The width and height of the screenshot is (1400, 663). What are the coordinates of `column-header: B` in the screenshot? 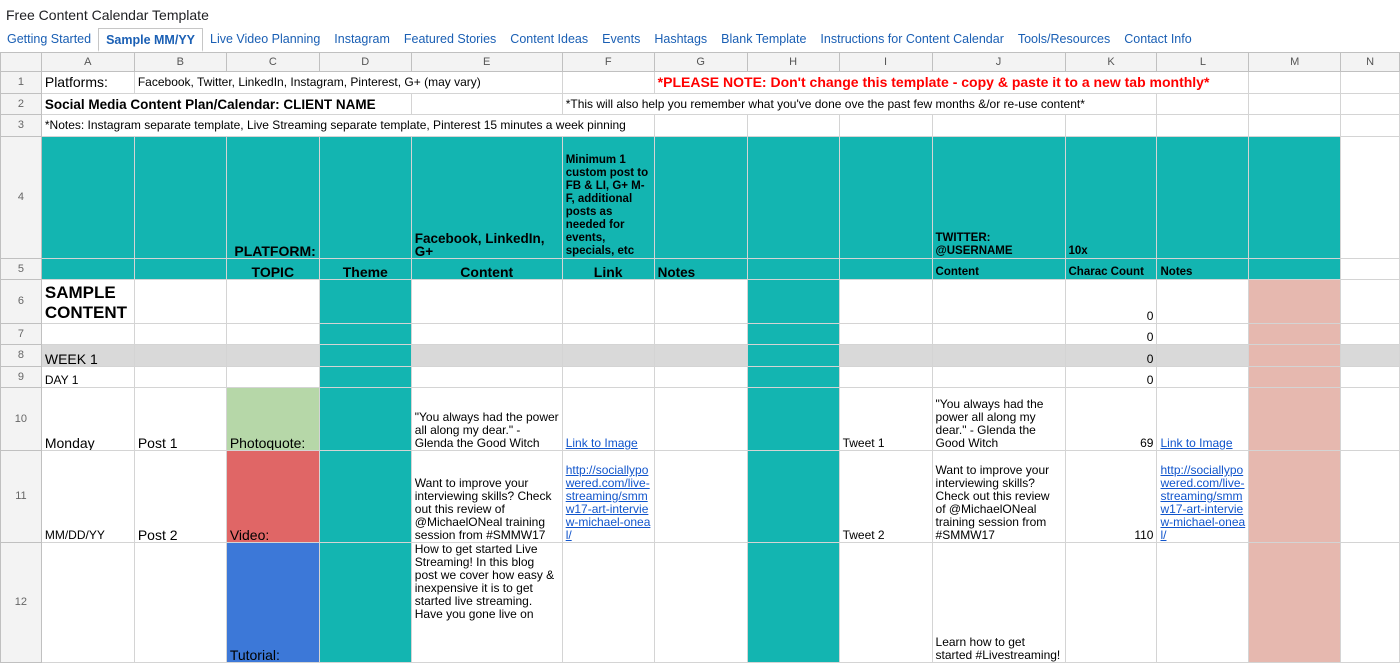 It's located at (180, 62).